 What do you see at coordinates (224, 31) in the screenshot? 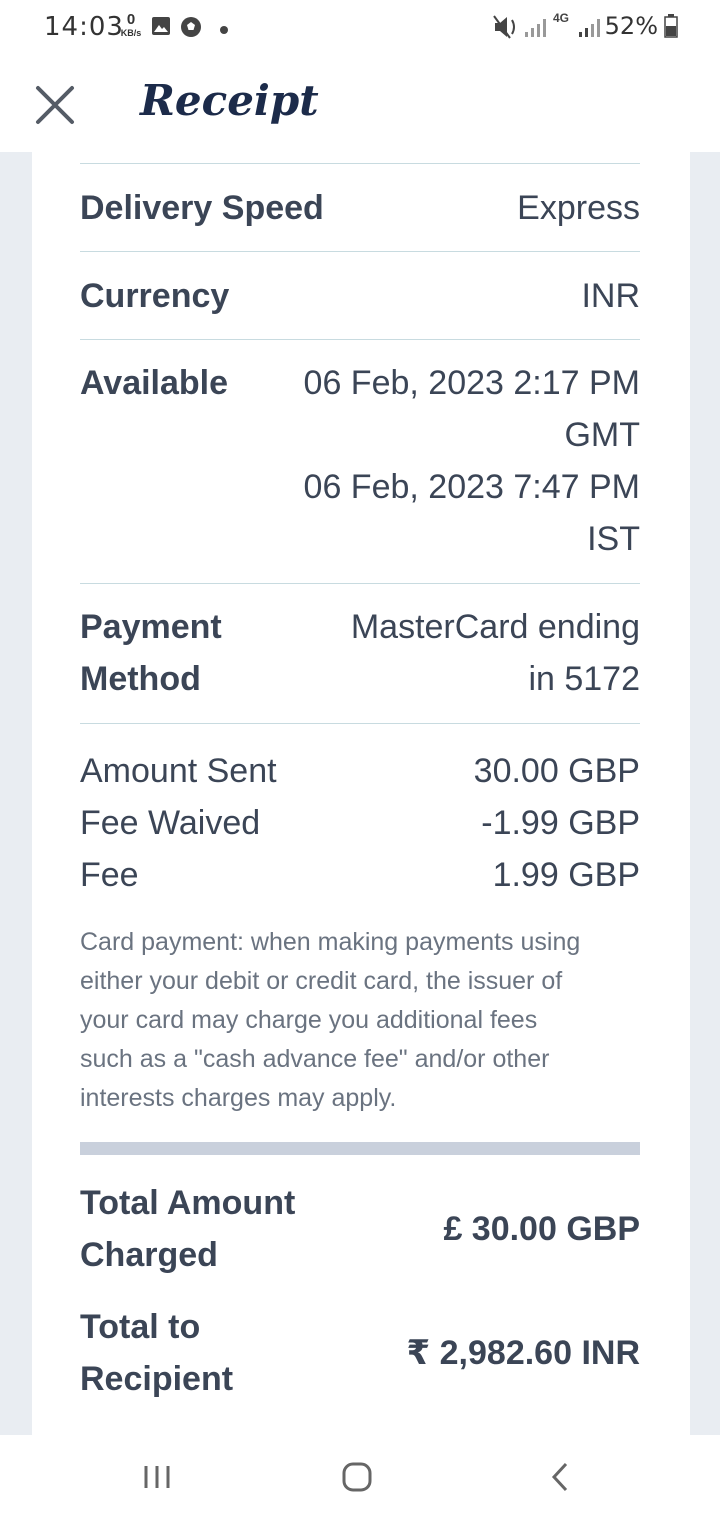
I see `notification-dot-icon` at bounding box center [224, 31].